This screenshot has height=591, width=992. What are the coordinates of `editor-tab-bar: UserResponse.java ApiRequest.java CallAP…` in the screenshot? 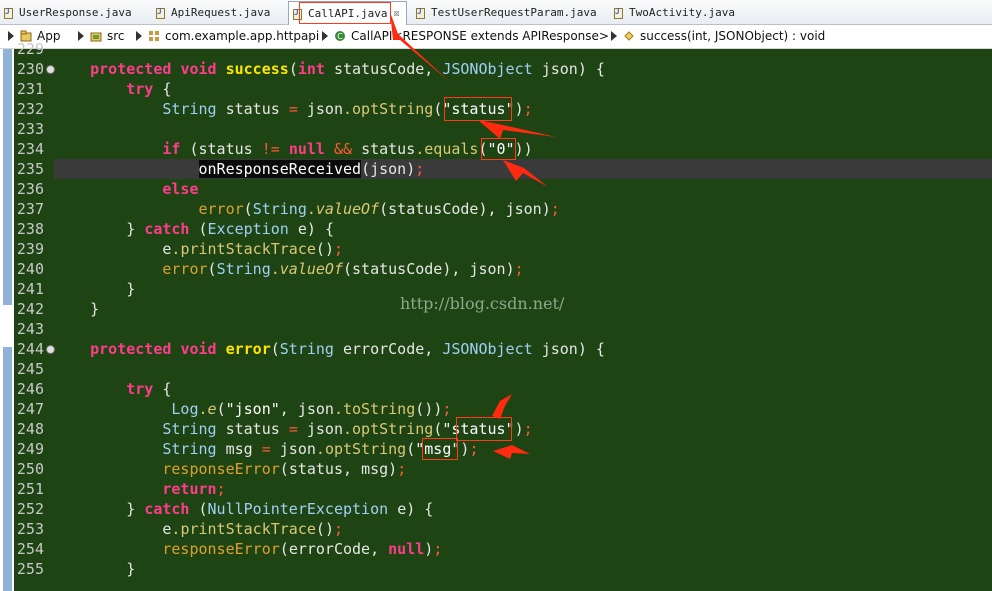 It's located at (496, 12).